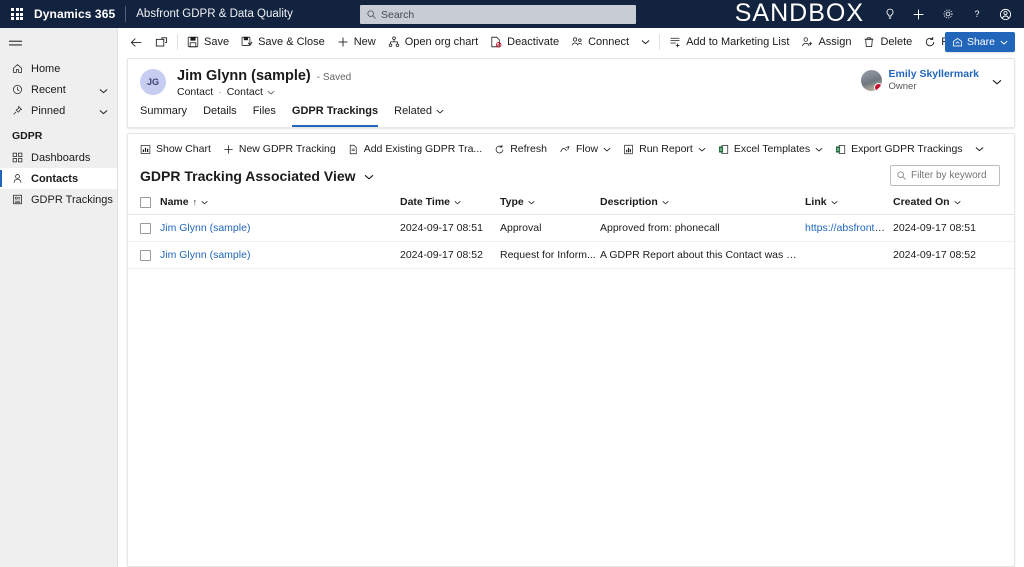  I want to click on delete-button: Delete, so click(887, 42).